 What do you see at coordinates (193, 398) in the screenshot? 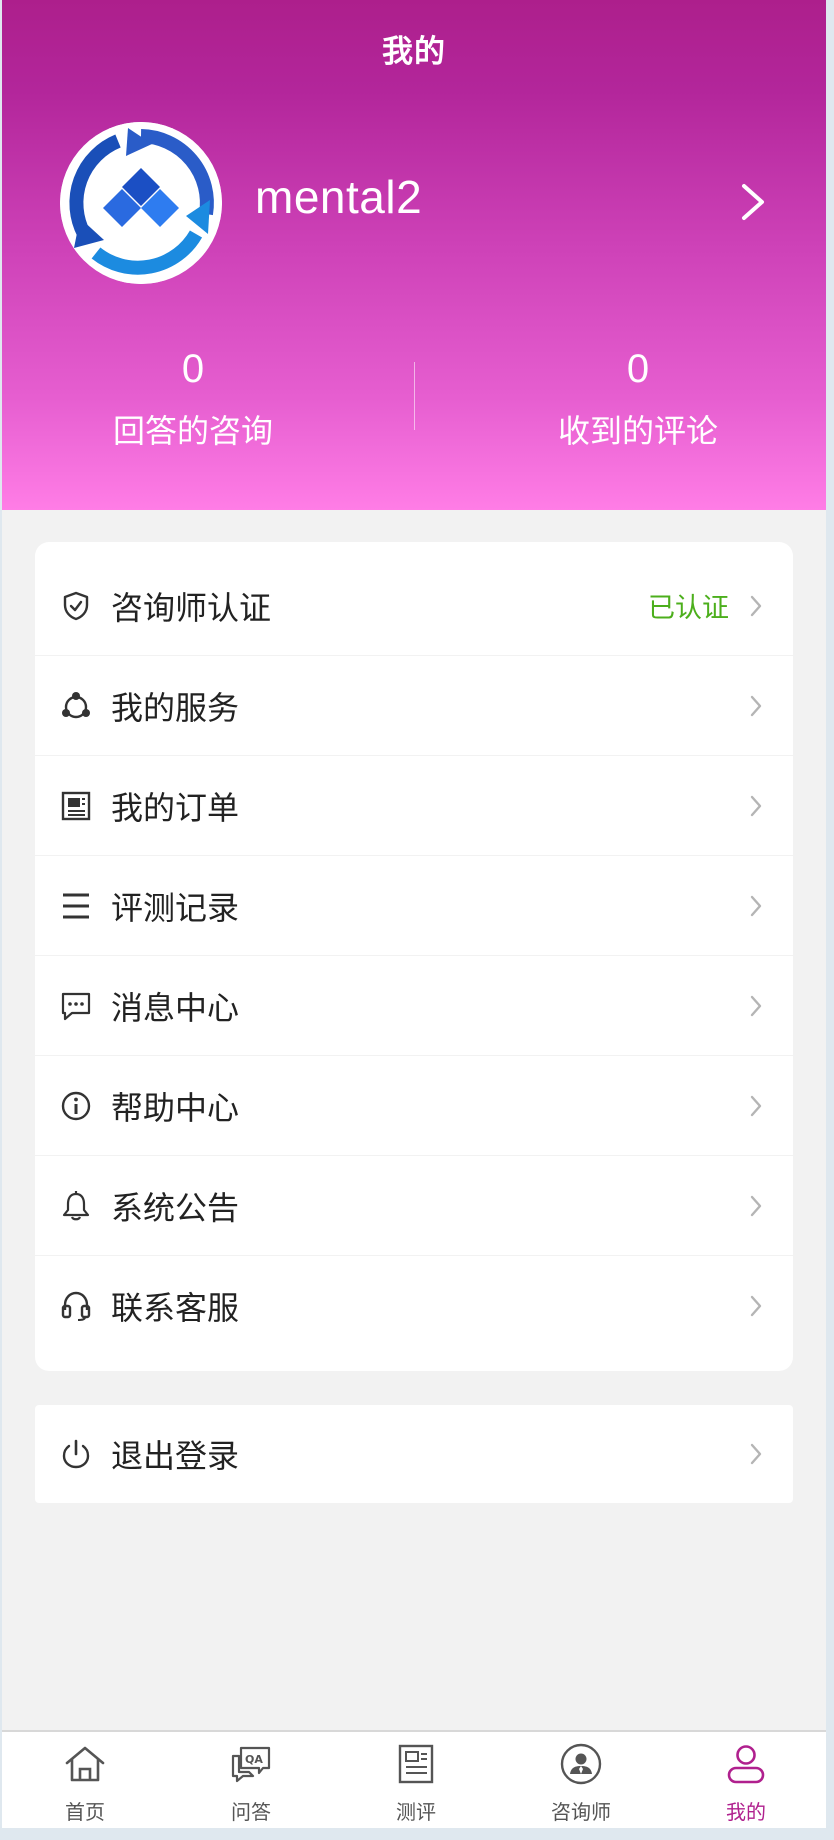
I see `stat-answered-consultations: 0 回答的咨询` at bounding box center [193, 398].